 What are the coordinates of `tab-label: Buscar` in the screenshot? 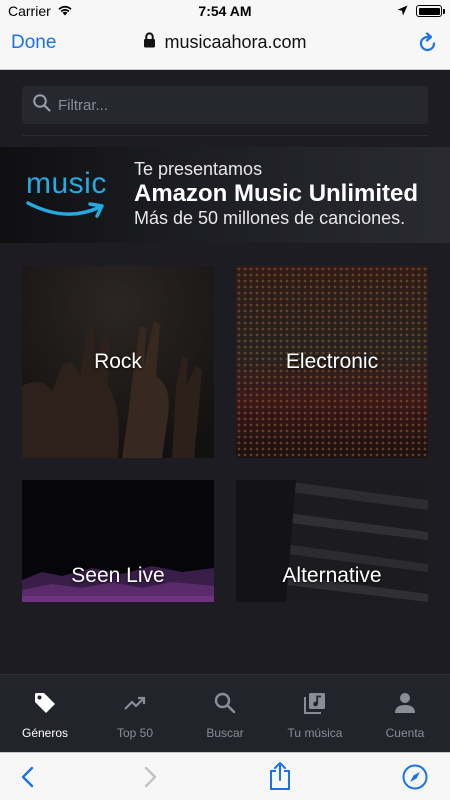 It's located at (225, 733).